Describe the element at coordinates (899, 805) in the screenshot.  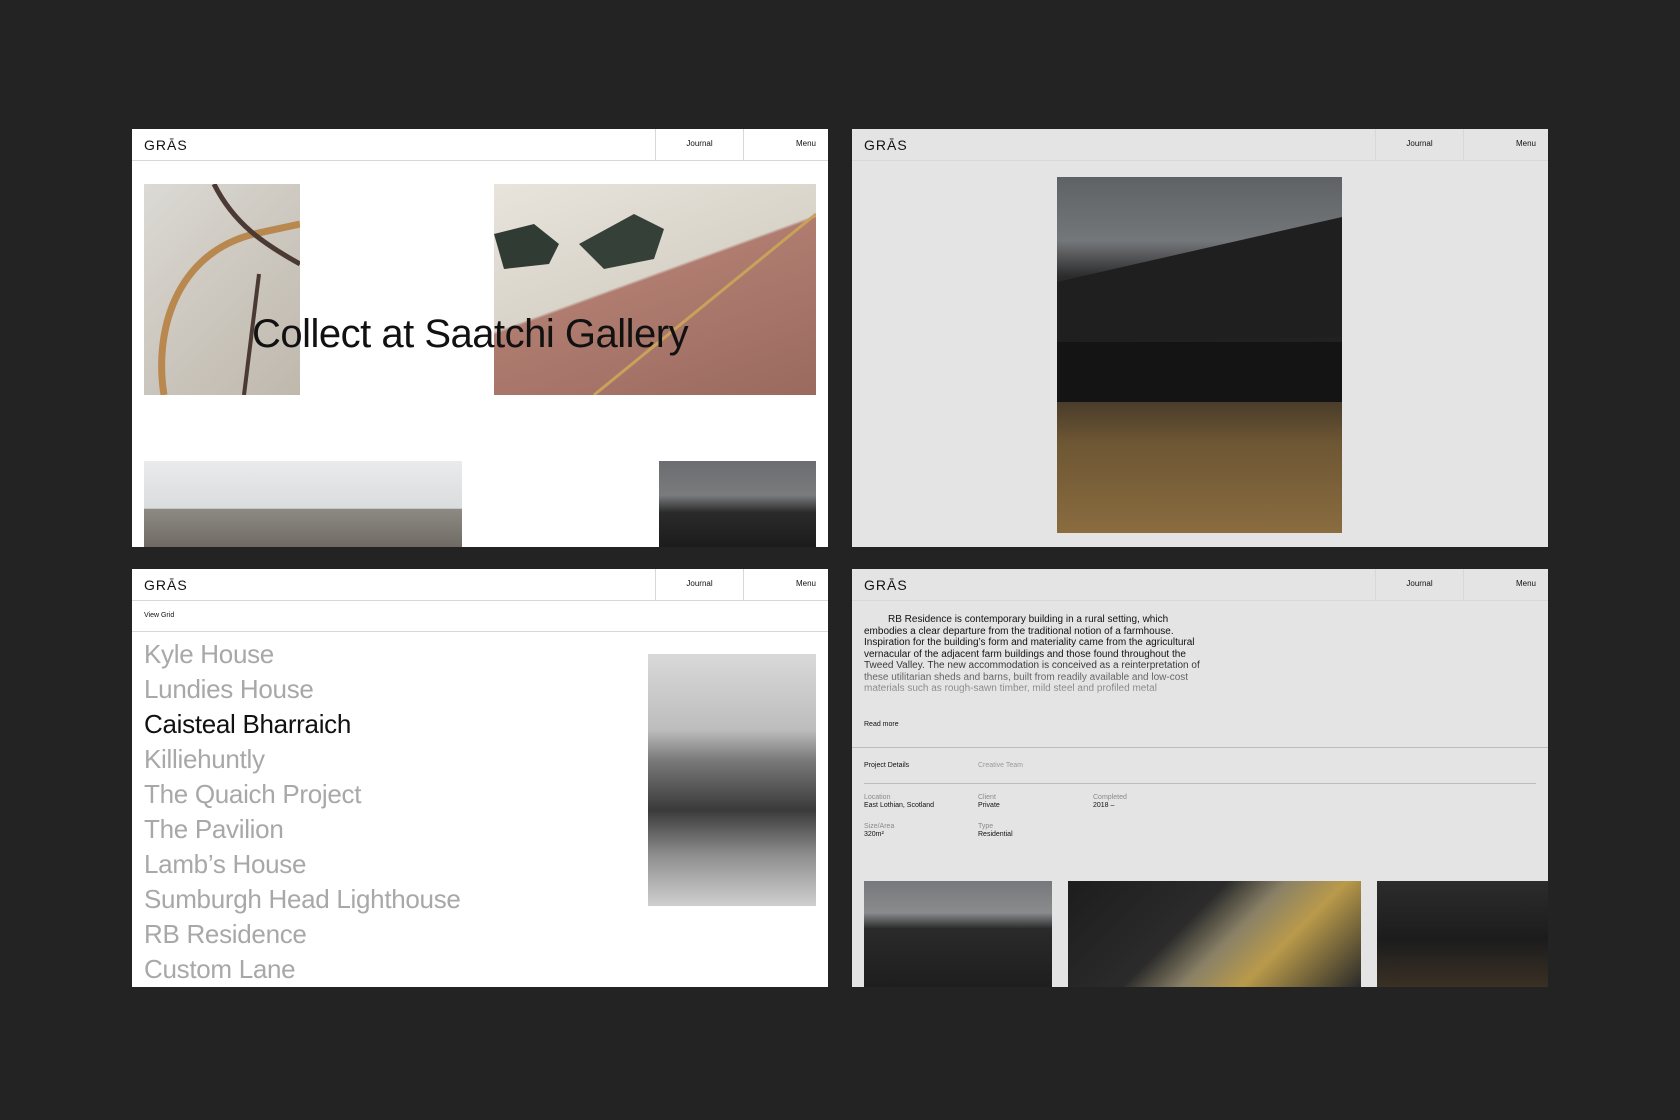
I see `location-value: East Lothian, Scotland` at that location.